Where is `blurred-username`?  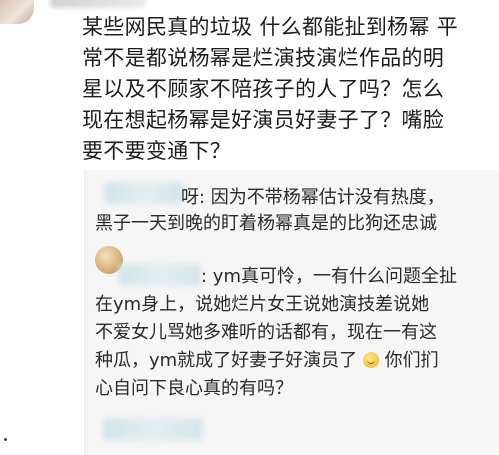
blurred-username is located at coordinates (98, 4).